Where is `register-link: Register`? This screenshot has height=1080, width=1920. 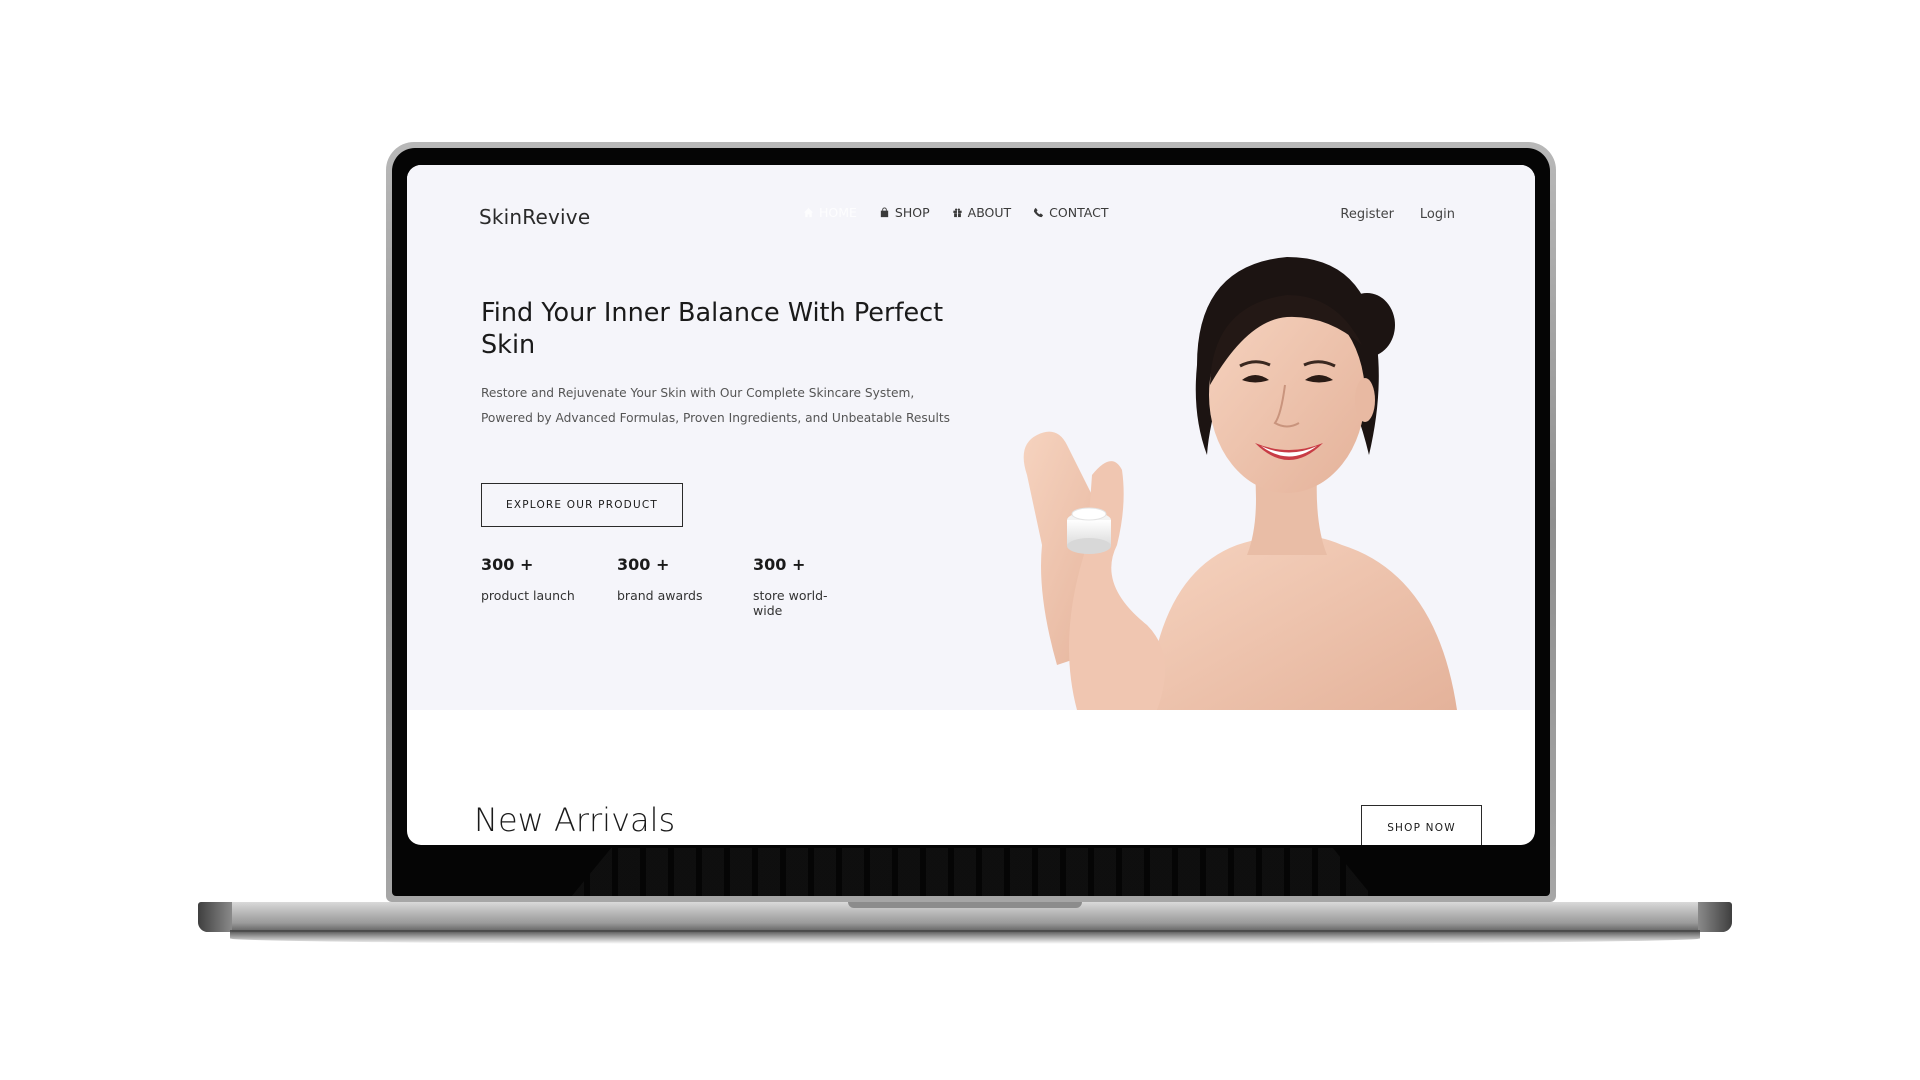 register-link: Register is located at coordinates (1367, 214).